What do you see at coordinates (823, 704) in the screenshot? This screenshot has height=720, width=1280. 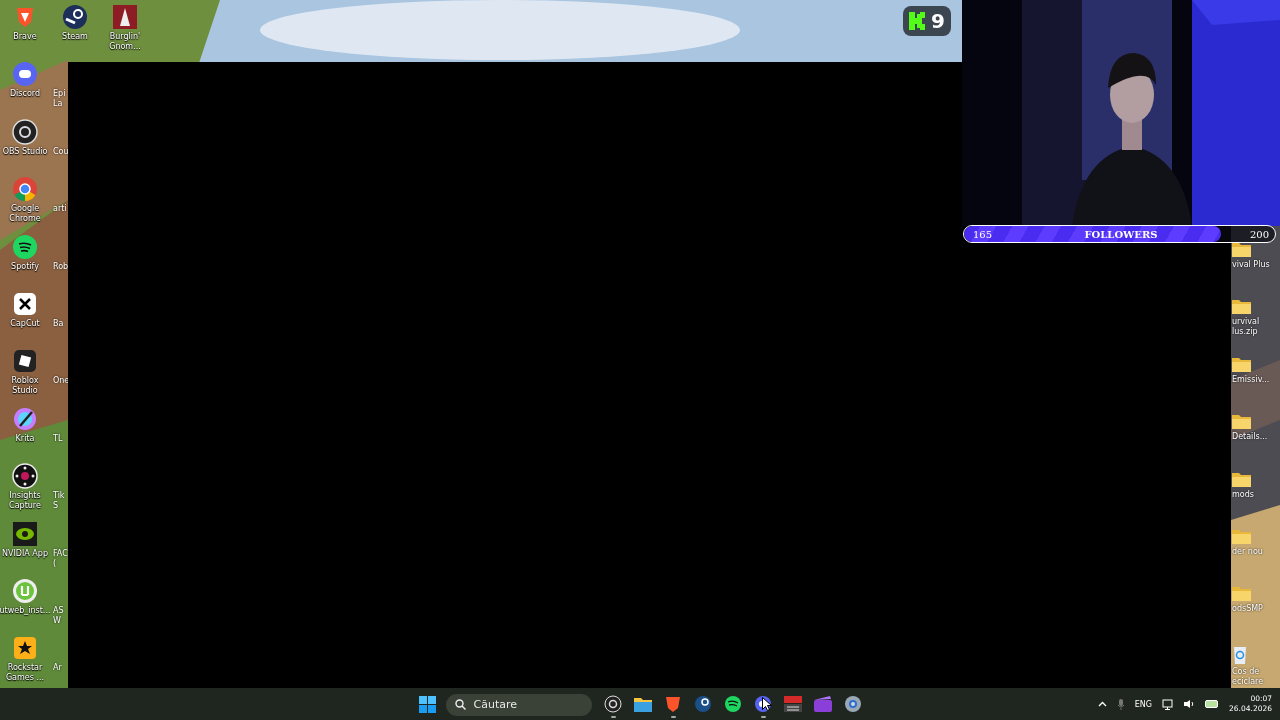 I see `clapperboard-icon` at bounding box center [823, 704].